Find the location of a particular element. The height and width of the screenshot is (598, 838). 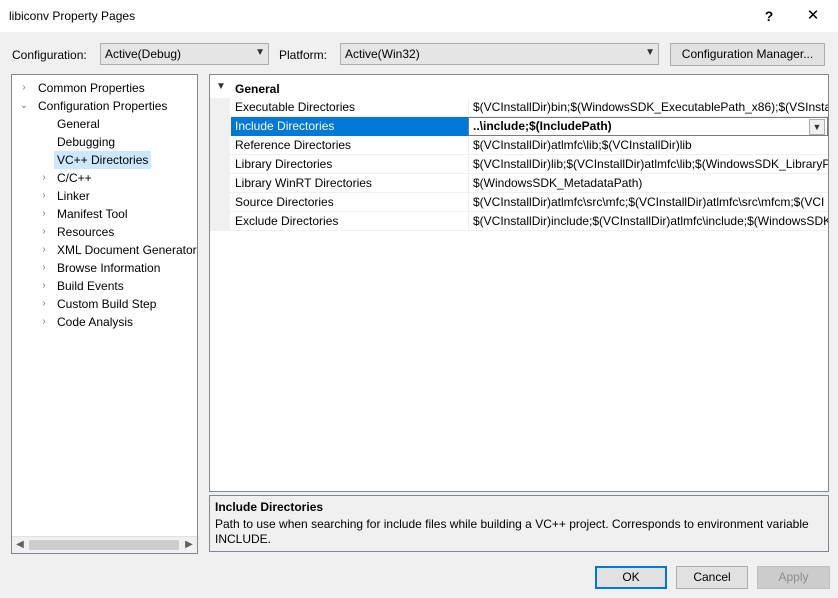

apply-button: Apply is located at coordinates (793, 577).